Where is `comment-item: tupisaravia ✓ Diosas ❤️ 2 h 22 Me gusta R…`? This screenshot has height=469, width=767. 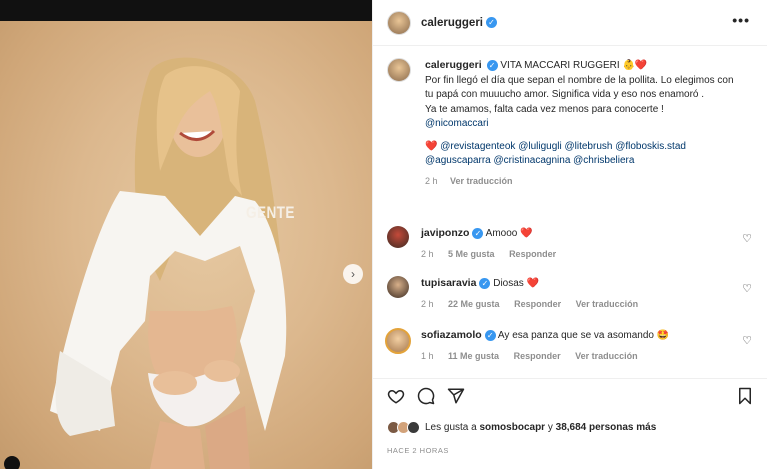 comment-item: tupisaravia ✓ Diosas ❤️ 2 h 22 Me gusta R… is located at coordinates (574, 293).